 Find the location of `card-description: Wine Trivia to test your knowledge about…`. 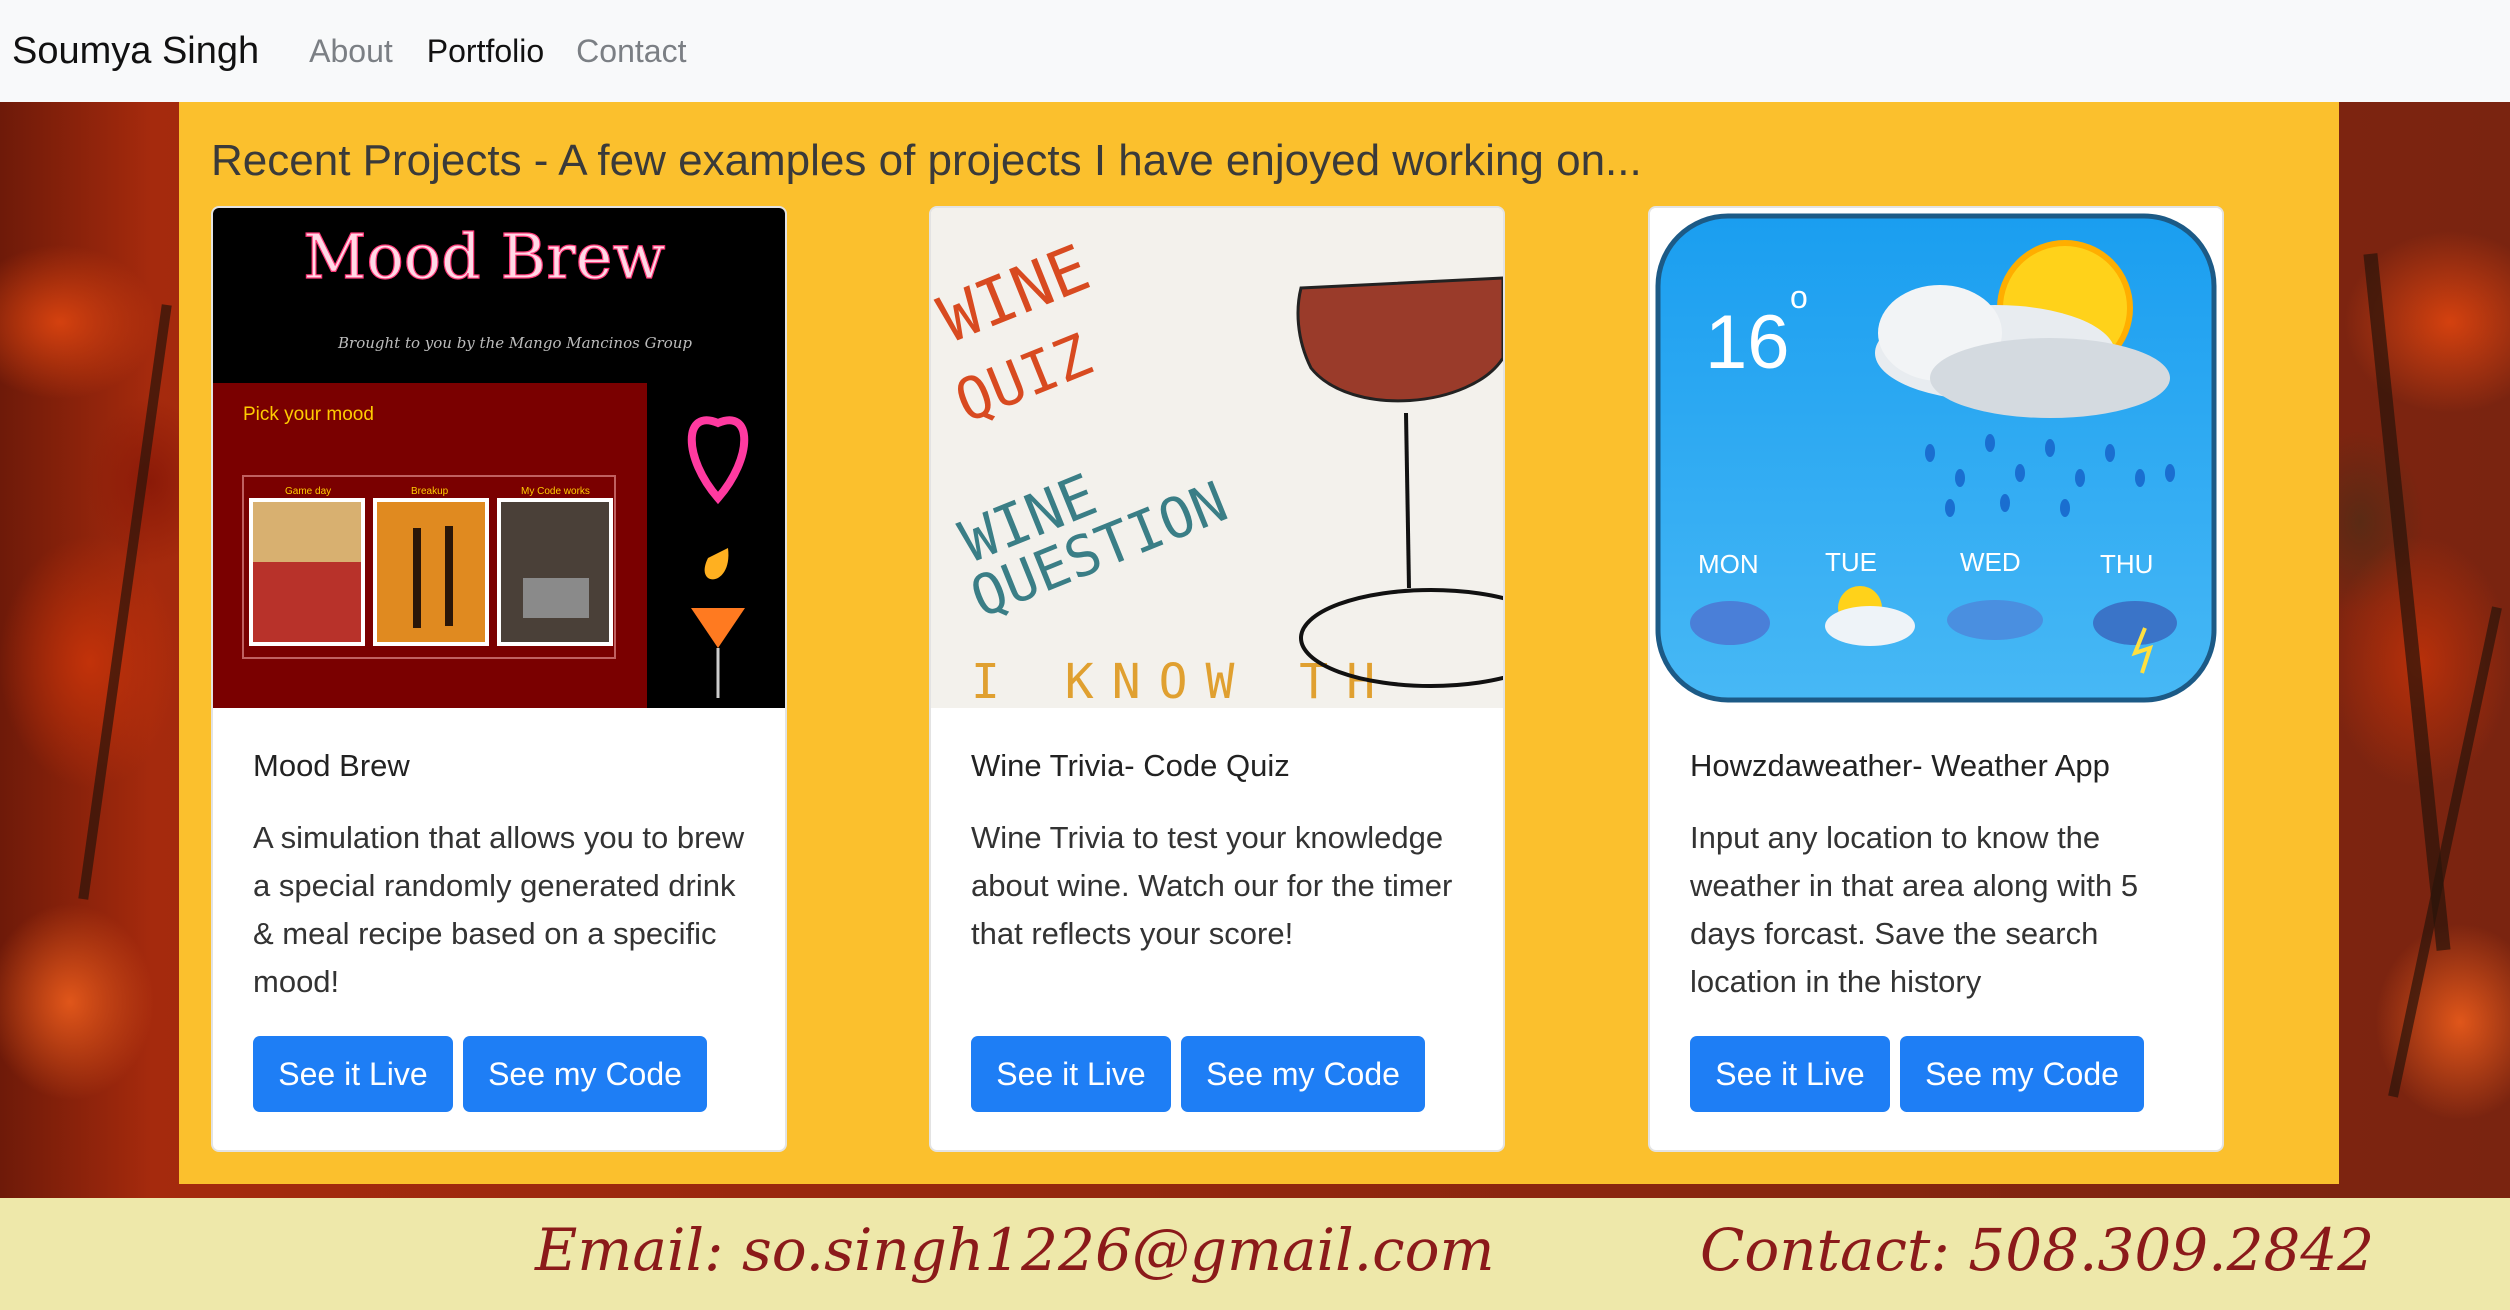

card-description: Wine Trivia to test your knowledge about… is located at coordinates (1212, 885).